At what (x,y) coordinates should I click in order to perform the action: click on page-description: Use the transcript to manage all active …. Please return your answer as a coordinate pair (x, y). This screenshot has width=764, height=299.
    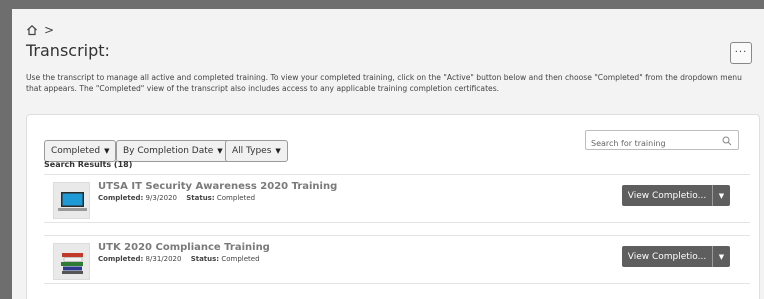
    Looking at the image, I should click on (384, 83).